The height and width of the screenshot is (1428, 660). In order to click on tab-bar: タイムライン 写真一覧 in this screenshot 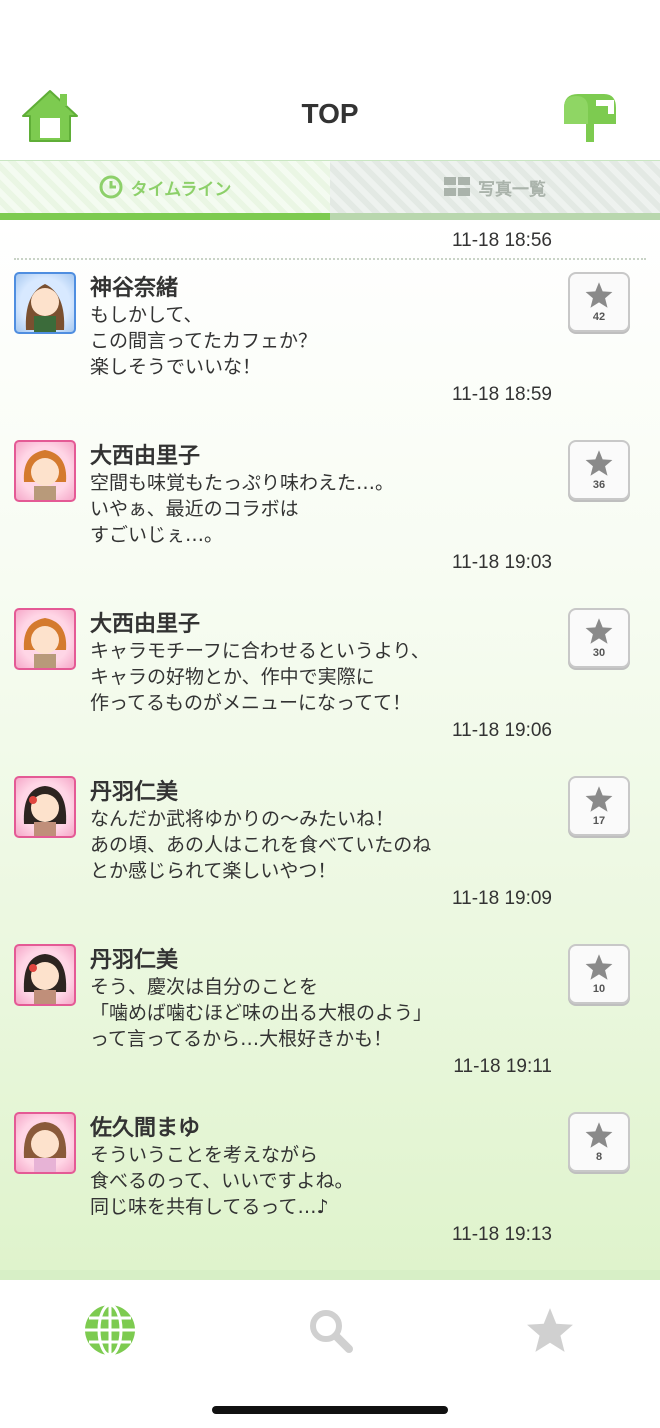, I will do `click(330, 190)`.